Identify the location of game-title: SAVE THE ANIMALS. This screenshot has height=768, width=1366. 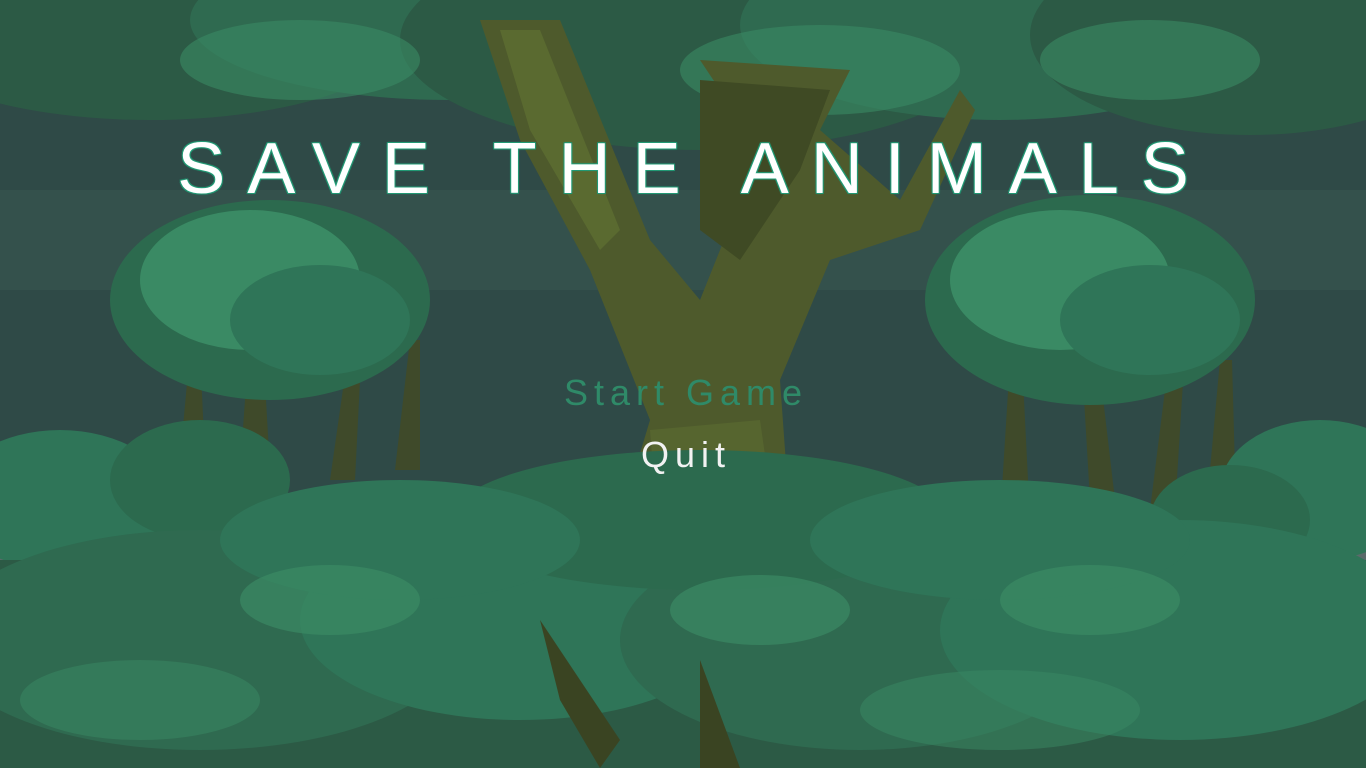
(694, 169).